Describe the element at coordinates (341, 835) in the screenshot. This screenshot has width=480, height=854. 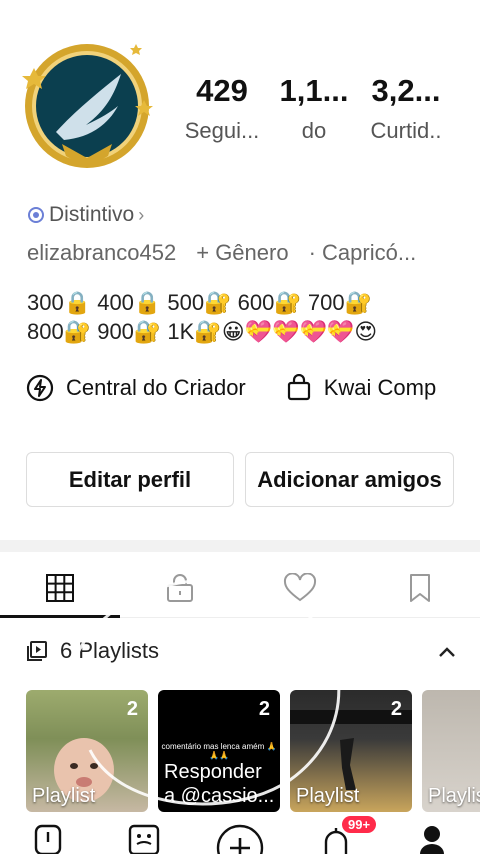
I see `nav-notifications: 99+` at that location.